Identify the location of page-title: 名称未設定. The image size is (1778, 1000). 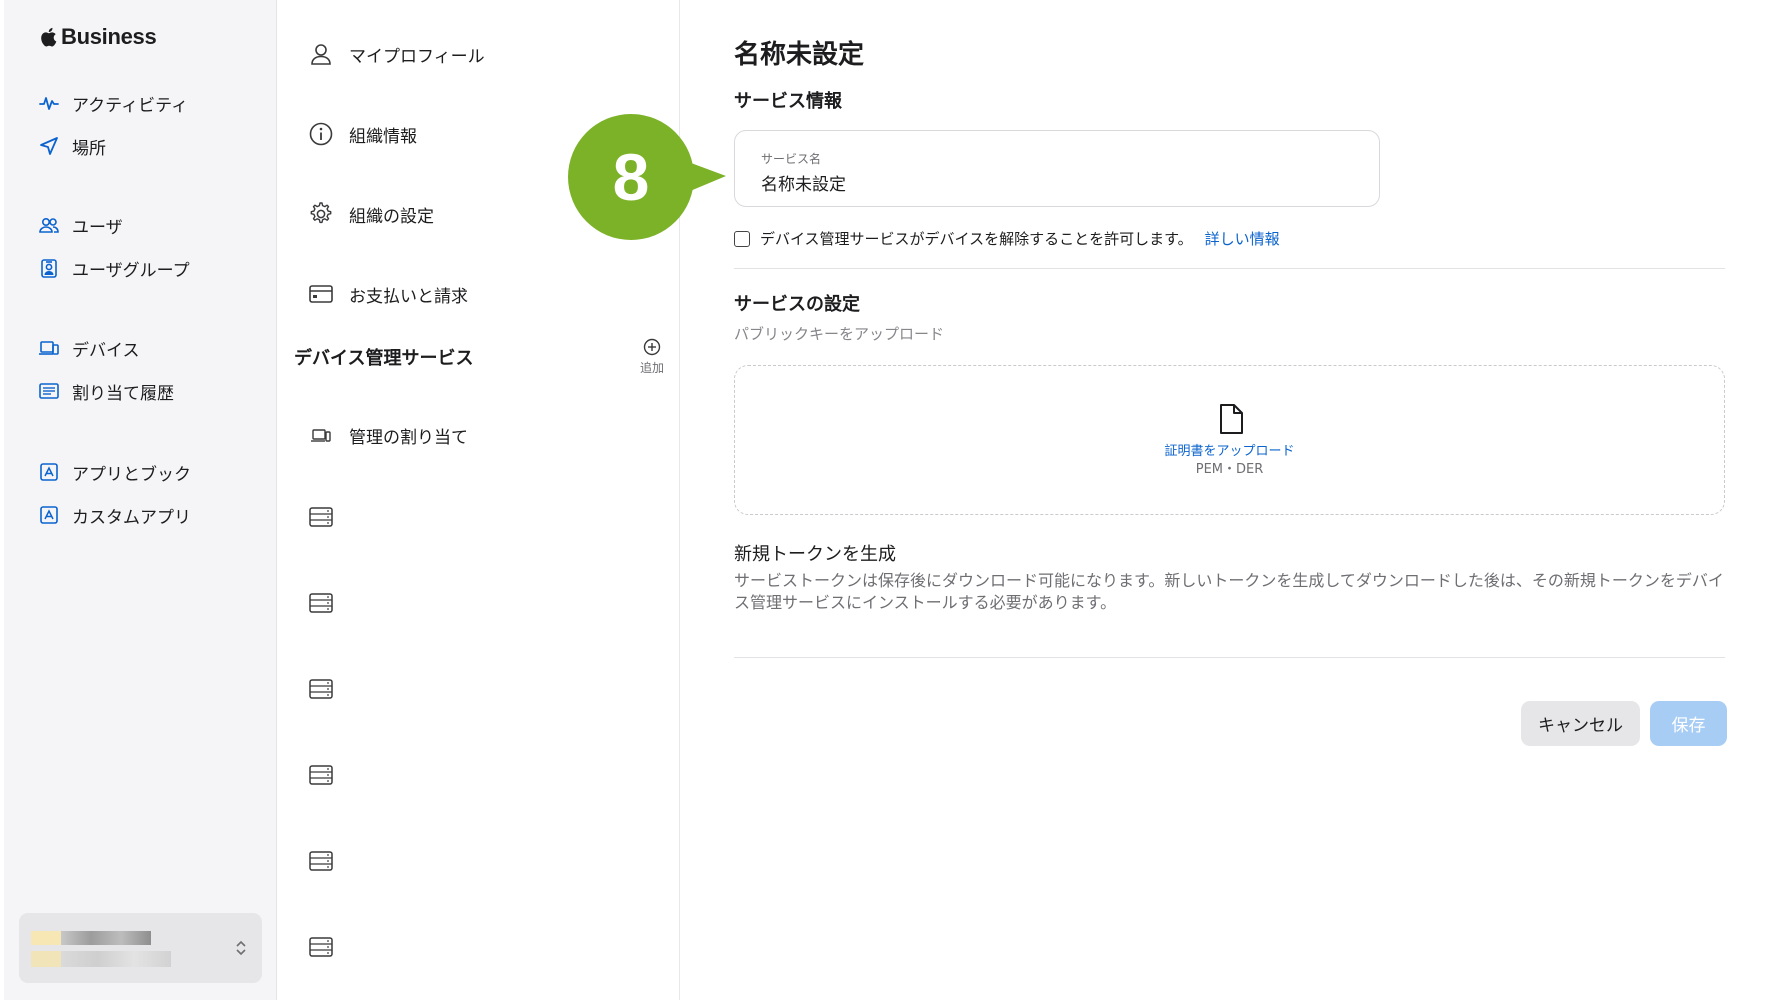
(799, 55).